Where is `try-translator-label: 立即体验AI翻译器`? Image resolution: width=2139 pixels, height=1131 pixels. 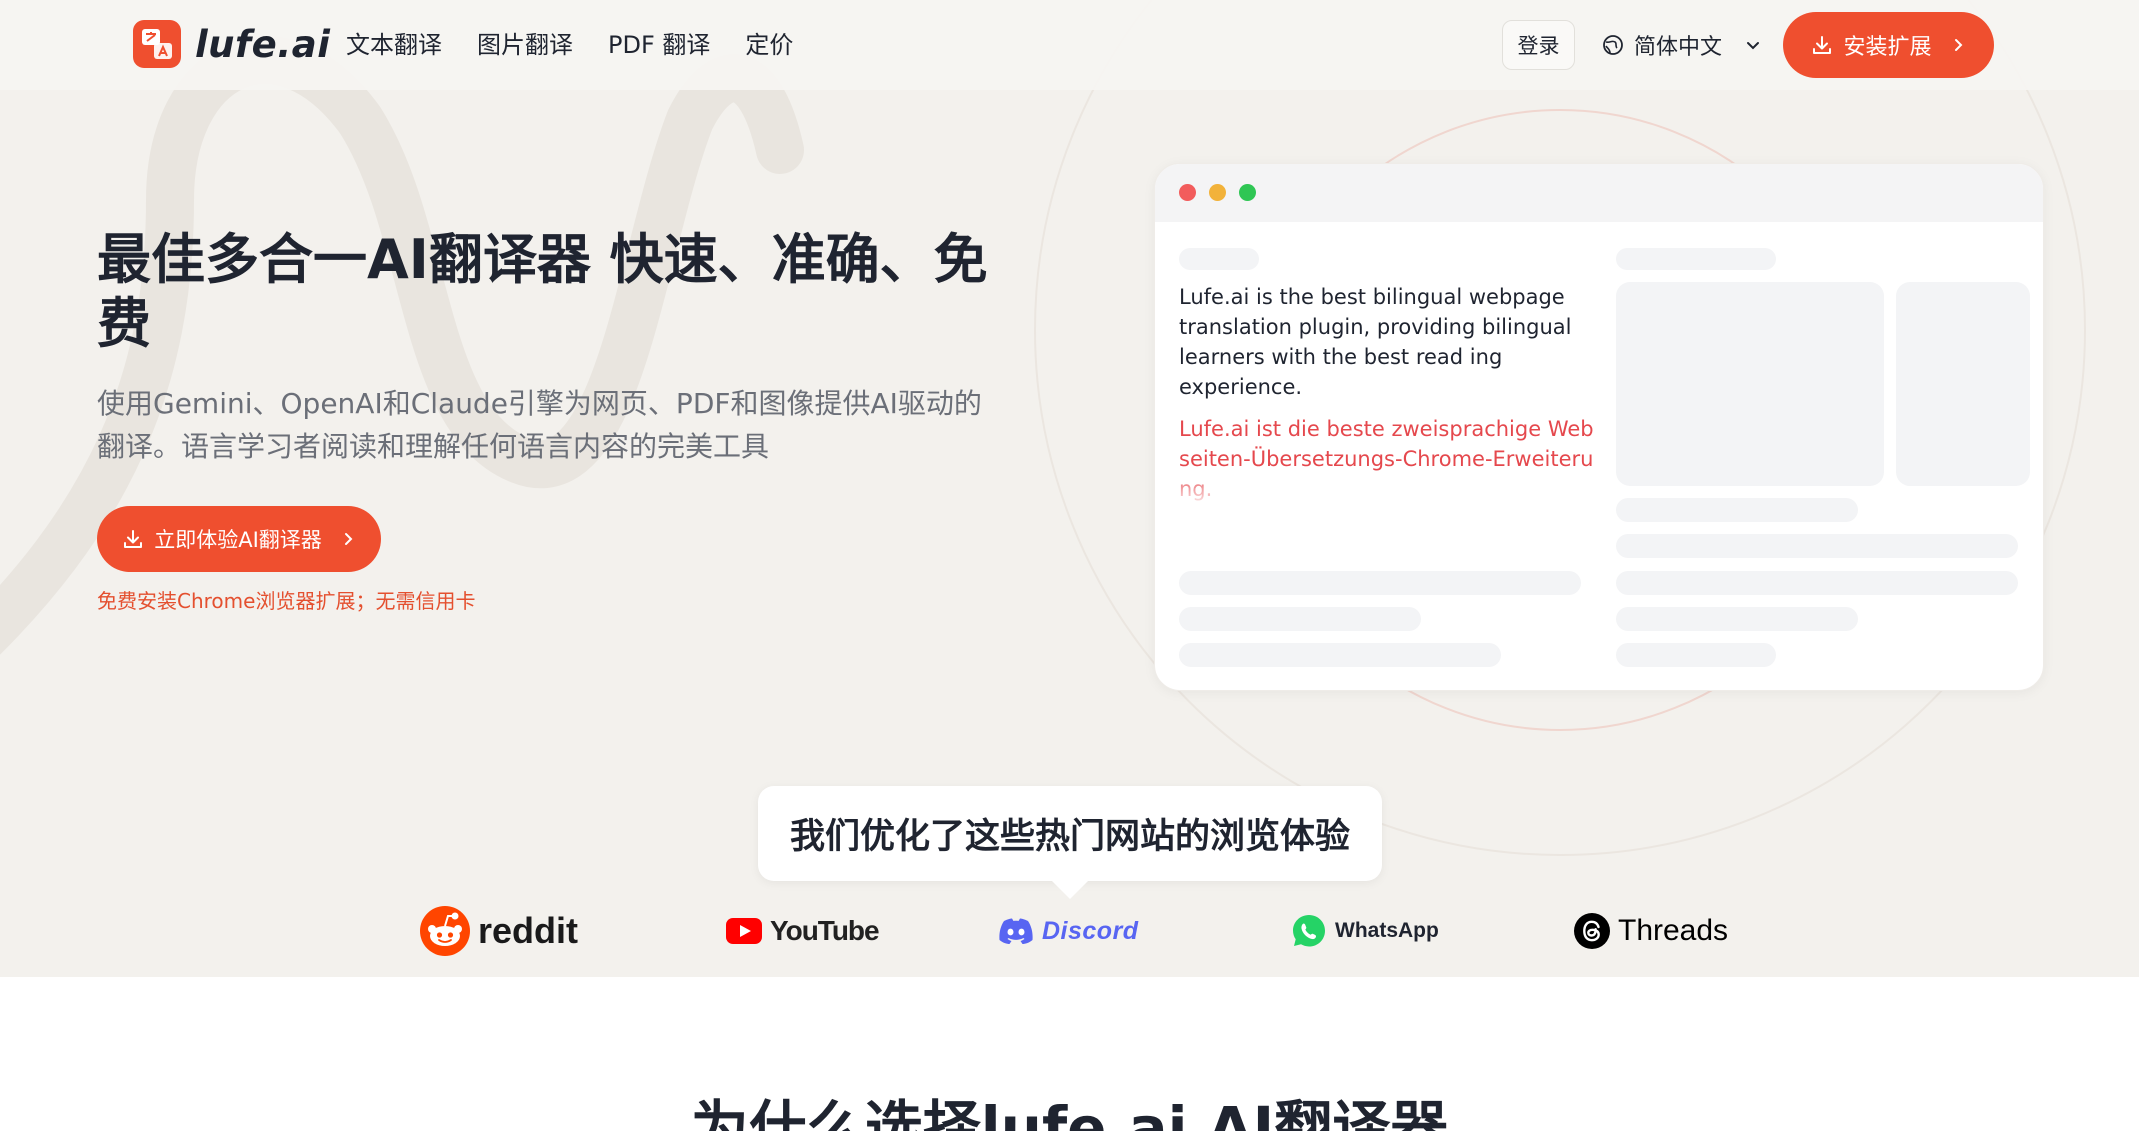
try-translator-label: 立即体验AI翻译器 is located at coordinates (238, 540).